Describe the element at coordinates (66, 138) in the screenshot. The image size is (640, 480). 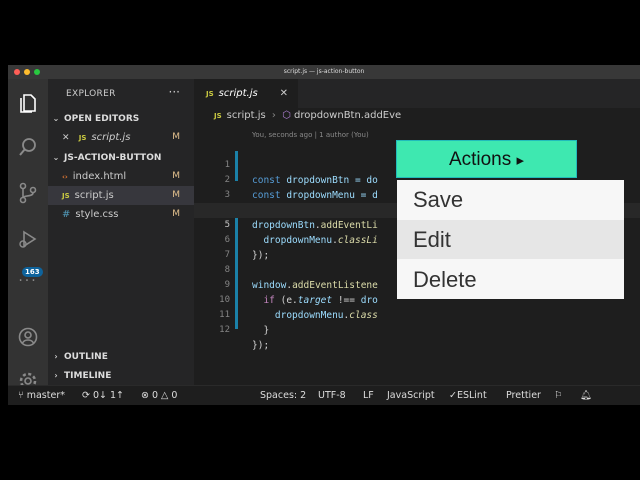
I see `close-editor-icon: ✕` at that location.